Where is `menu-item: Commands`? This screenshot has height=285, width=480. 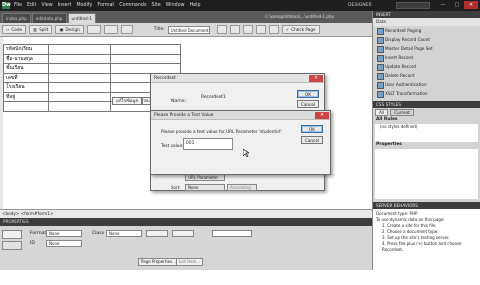 menu-item: Commands is located at coordinates (132, 5).